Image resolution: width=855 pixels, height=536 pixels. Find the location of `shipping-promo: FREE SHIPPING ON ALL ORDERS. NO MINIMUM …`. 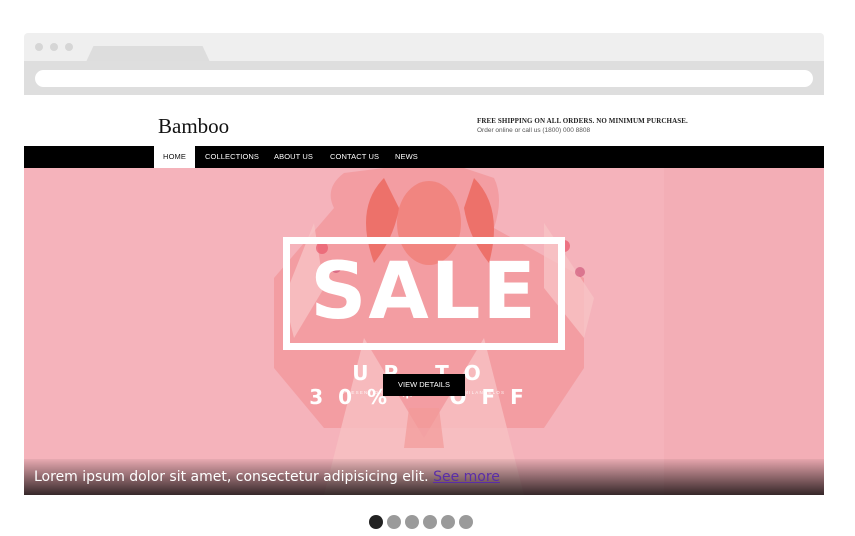

shipping-promo: FREE SHIPPING ON ALL ORDERS. NO MINIMUM … is located at coordinates (582, 121).